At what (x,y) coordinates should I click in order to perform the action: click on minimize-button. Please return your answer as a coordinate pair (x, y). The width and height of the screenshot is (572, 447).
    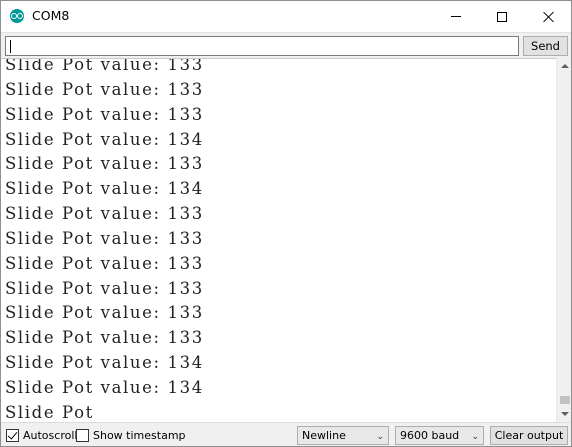
    Looking at the image, I should click on (456, 16).